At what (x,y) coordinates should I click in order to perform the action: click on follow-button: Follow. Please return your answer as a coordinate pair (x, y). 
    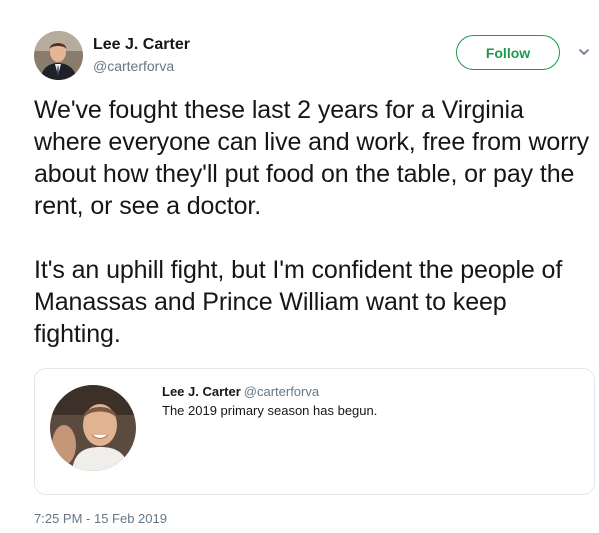
    Looking at the image, I should click on (508, 52).